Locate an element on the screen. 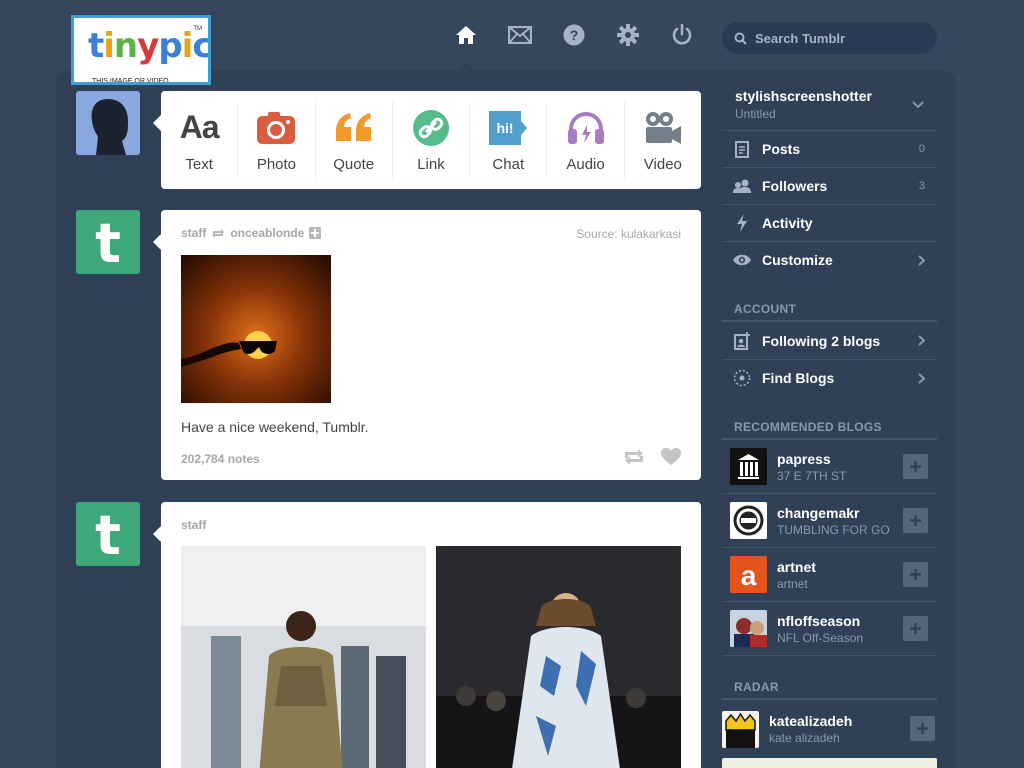 The height and width of the screenshot is (768, 1024). active-nav-caret is located at coordinates (466, 66).